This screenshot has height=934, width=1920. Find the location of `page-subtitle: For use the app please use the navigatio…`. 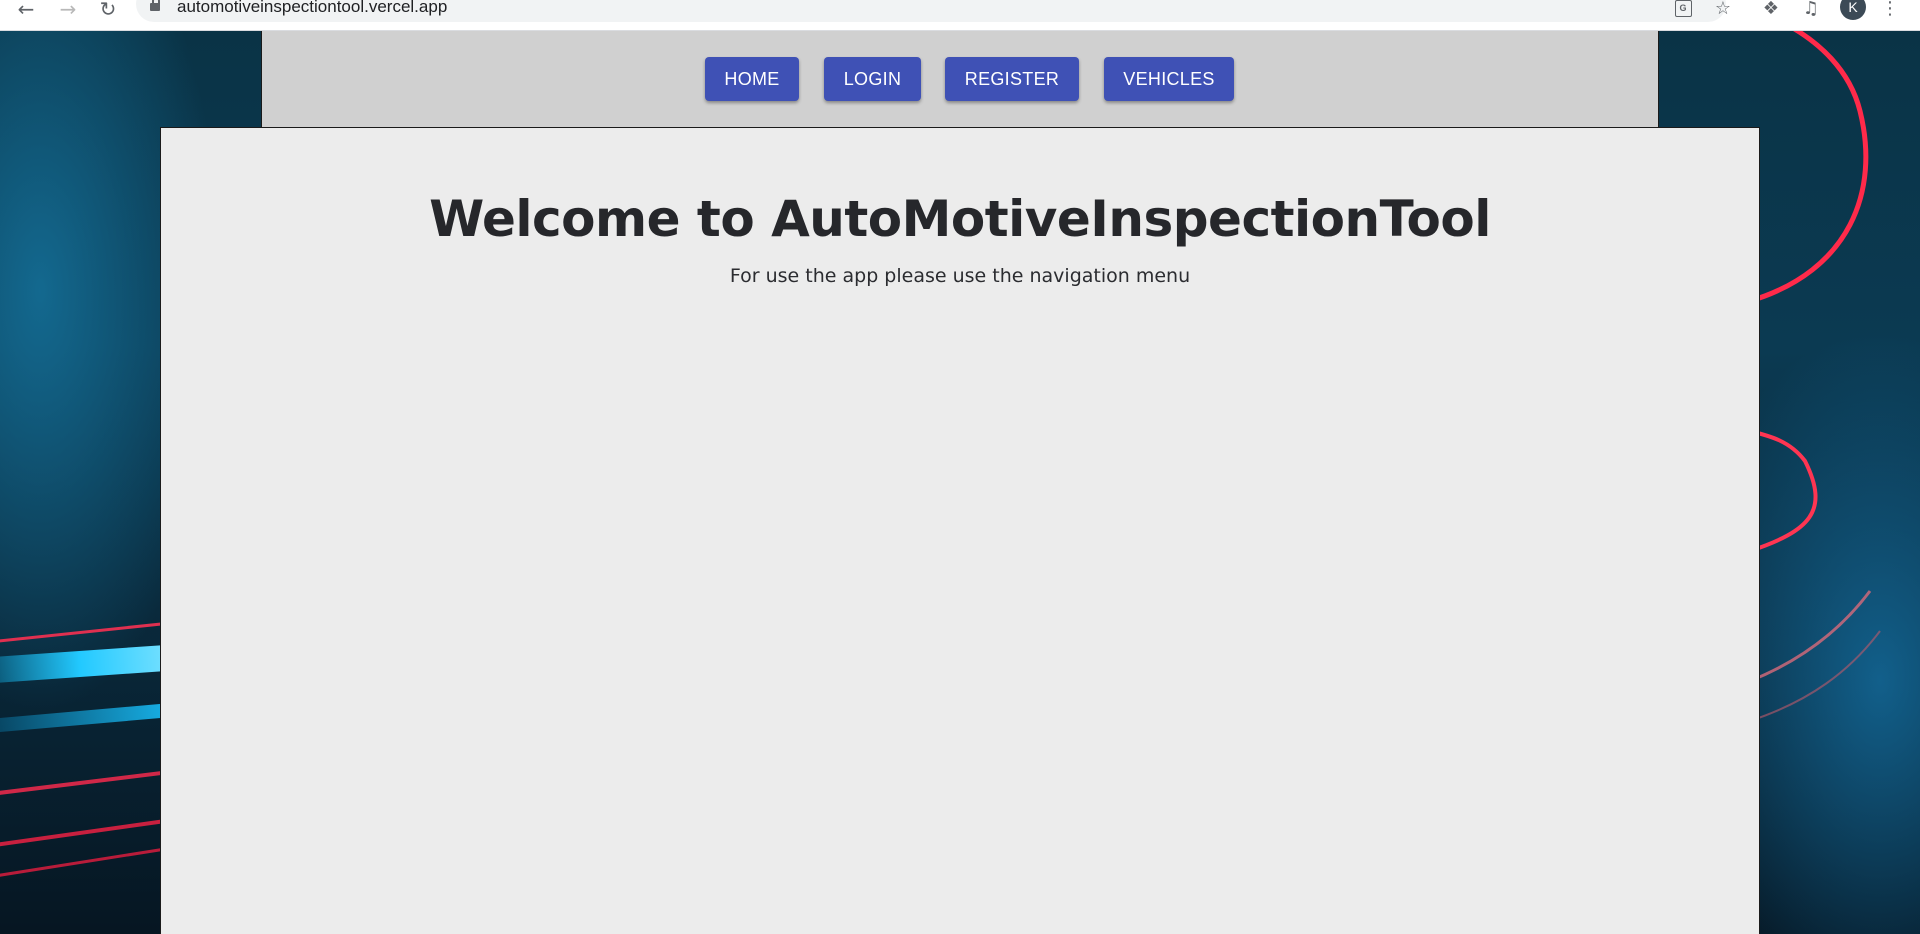

page-subtitle: For use the app please use the navigatio… is located at coordinates (960, 276).